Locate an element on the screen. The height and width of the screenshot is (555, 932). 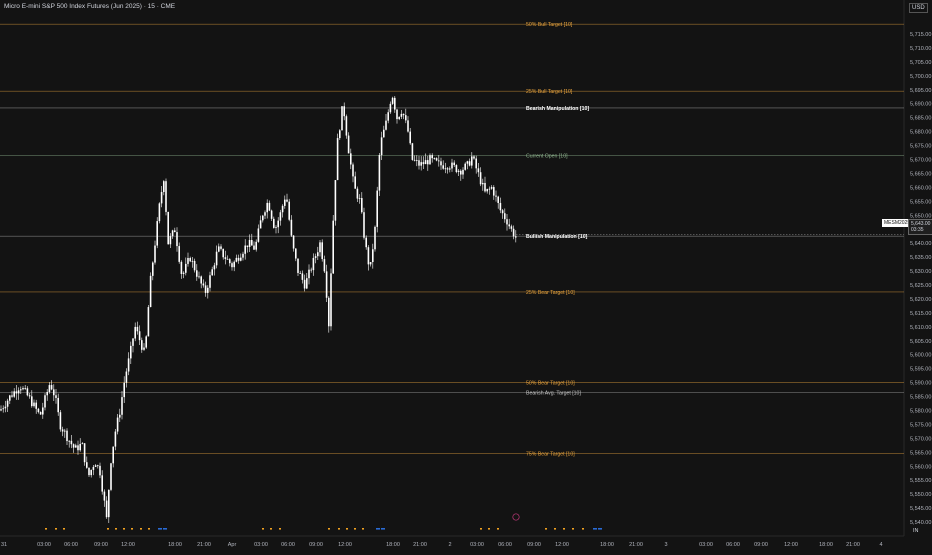
y-tick-label: 5,545.00 is located at coordinates (920, 509).